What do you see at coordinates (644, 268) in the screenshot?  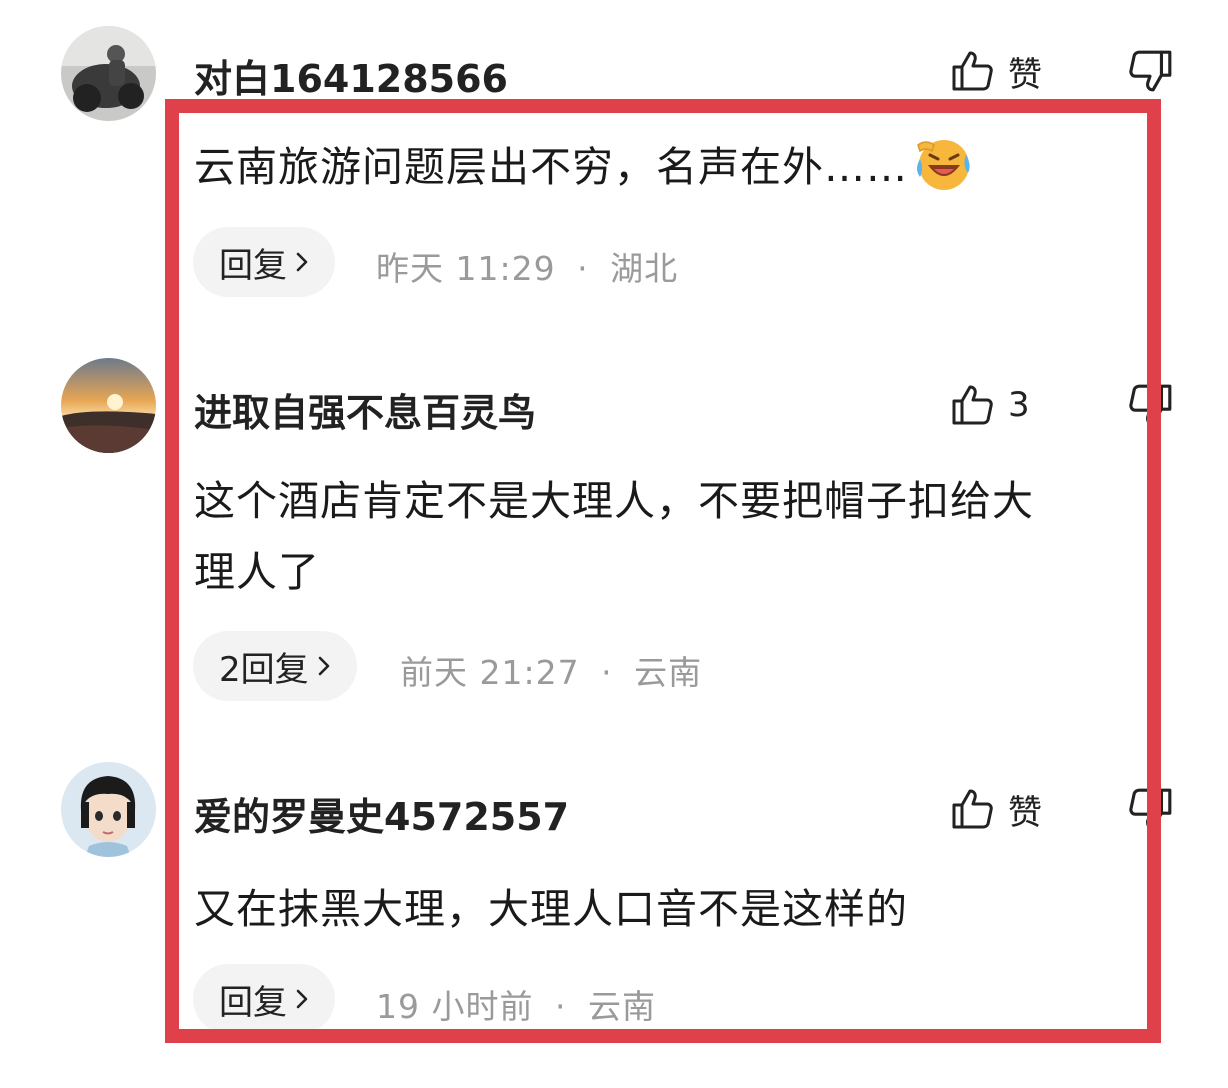 I see `location: 湖北` at bounding box center [644, 268].